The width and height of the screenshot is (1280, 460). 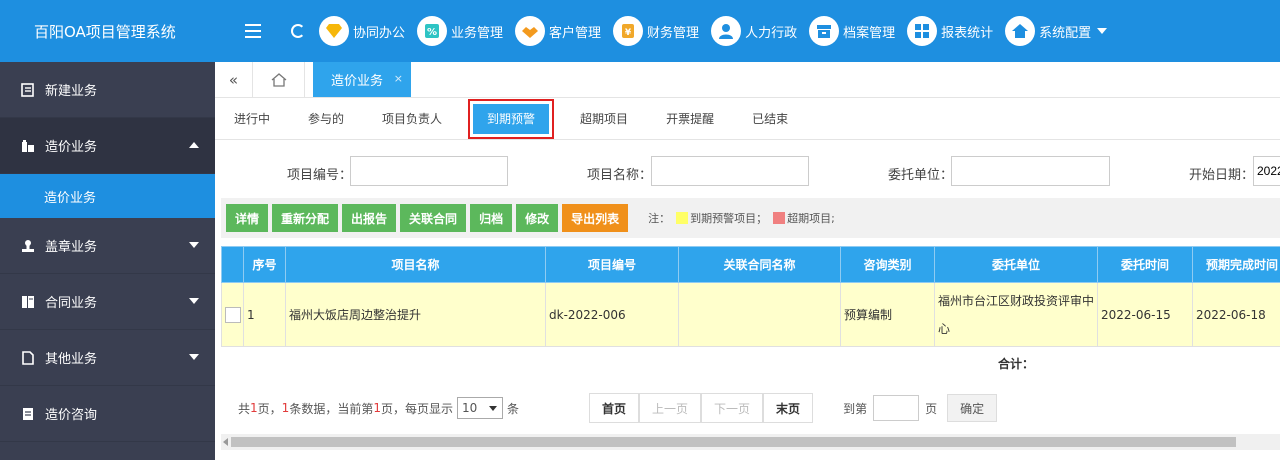 I want to click on pager-buttons: 首页 上一页 下一页 末页, so click(x=701, y=408).